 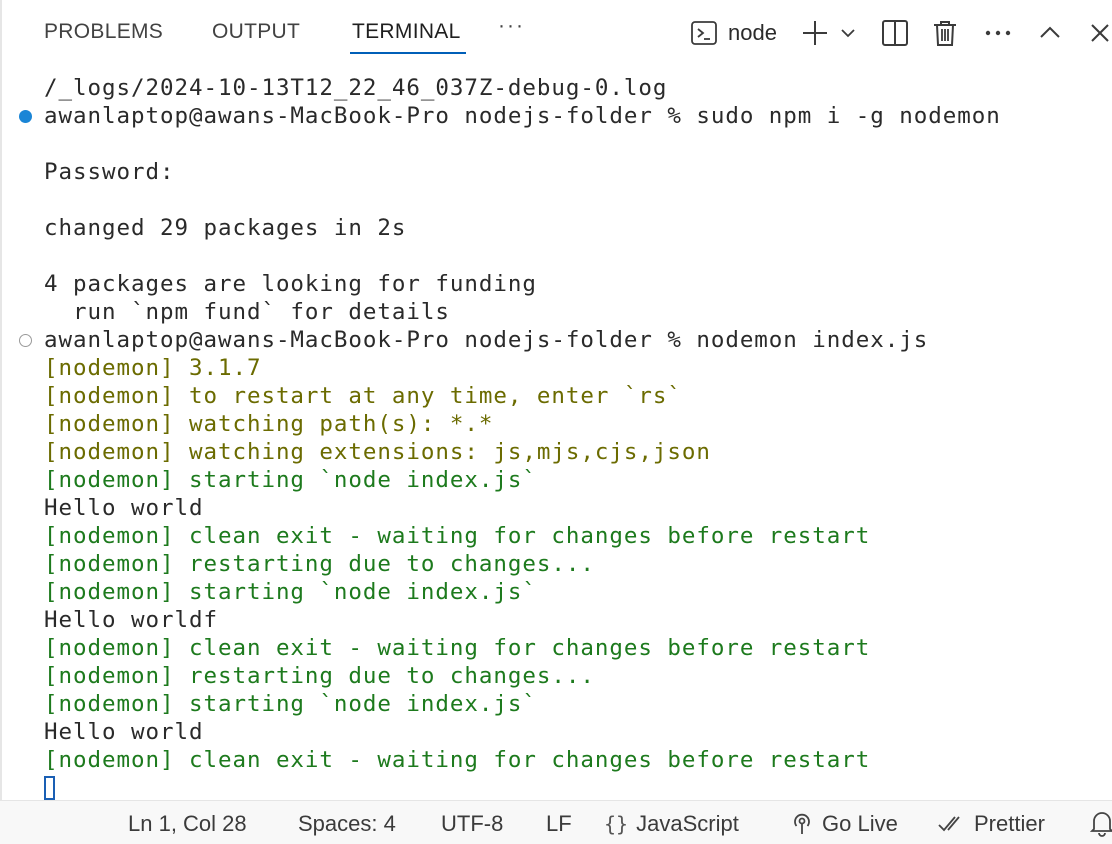 What do you see at coordinates (406, 32) in the screenshot?
I see `tab-terminal: TERMINAL` at bounding box center [406, 32].